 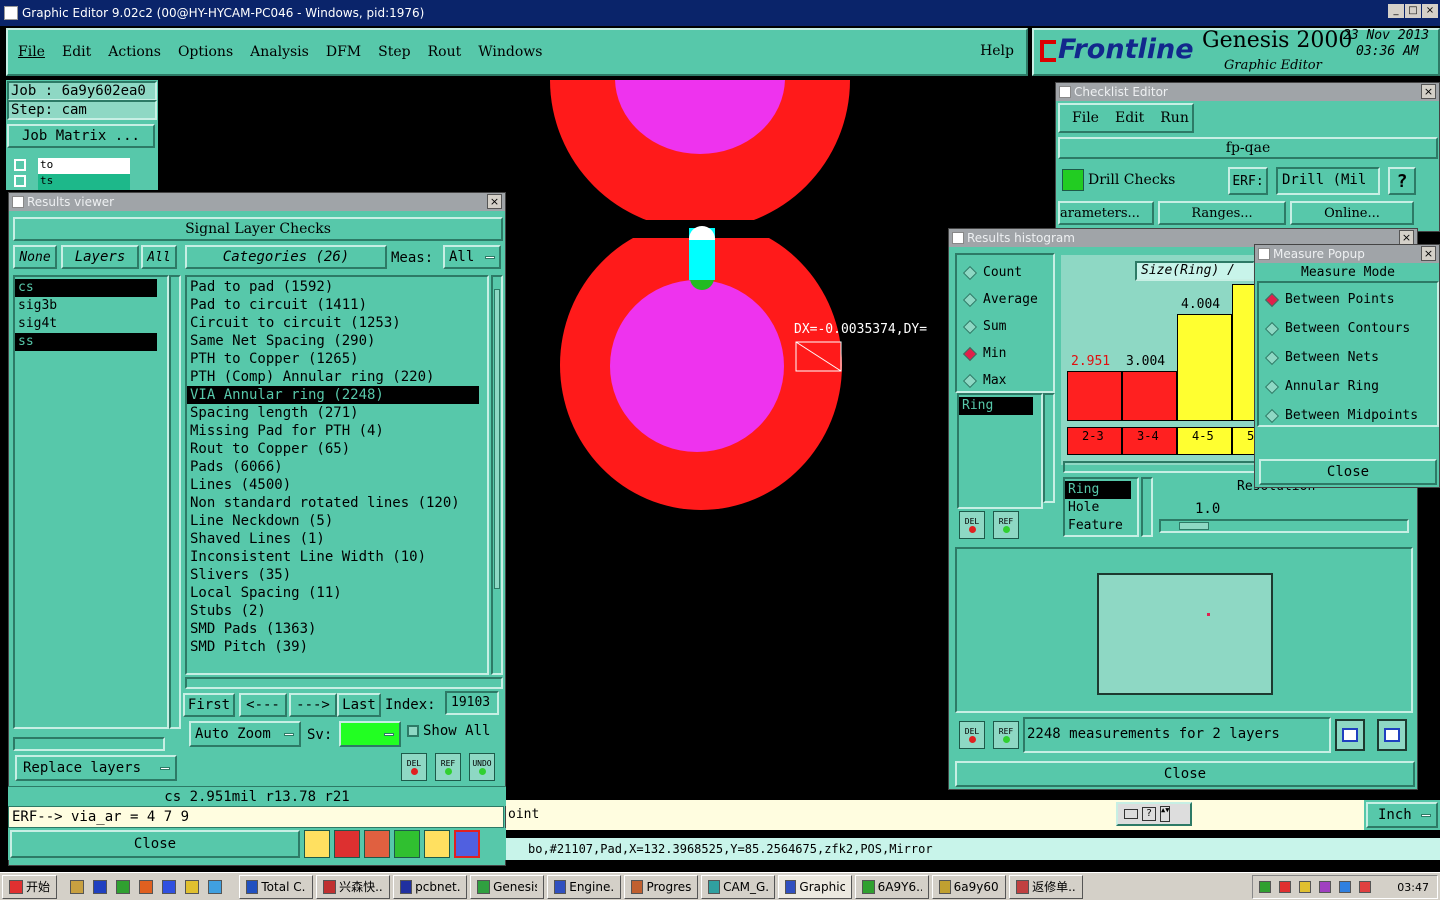 I want to click on minimize-icon: _, so click(x=1396, y=11).